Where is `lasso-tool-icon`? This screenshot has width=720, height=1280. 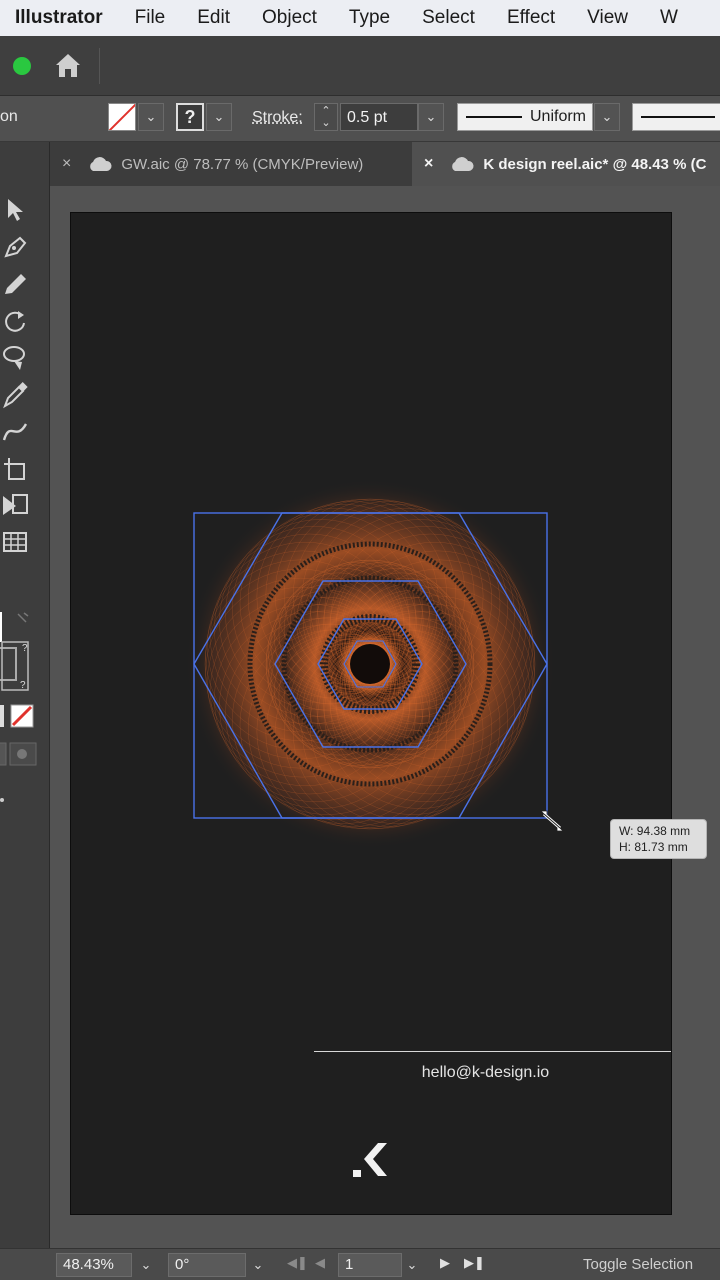 lasso-tool-icon is located at coordinates (18, 357).